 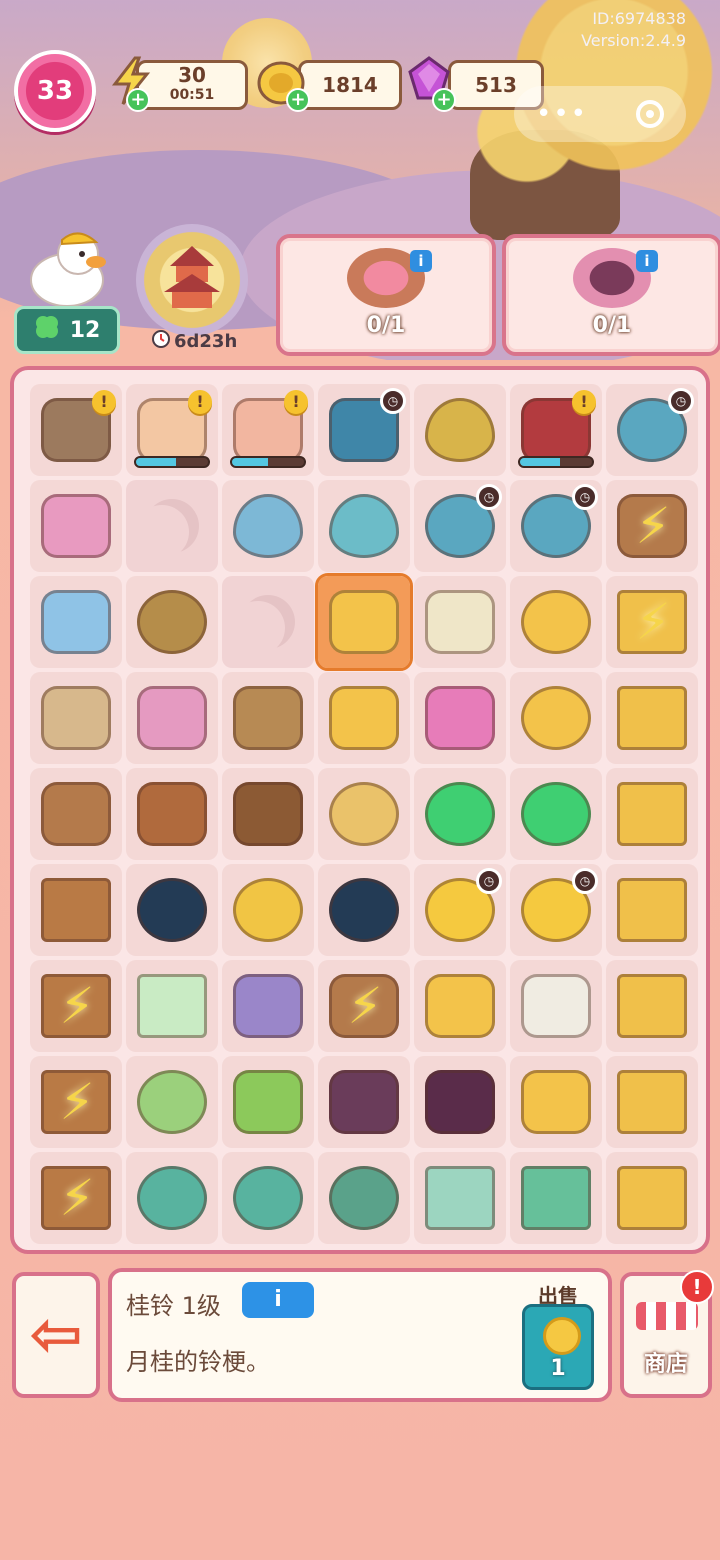 I want to click on add-gems-button: +, so click(x=444, y=100).